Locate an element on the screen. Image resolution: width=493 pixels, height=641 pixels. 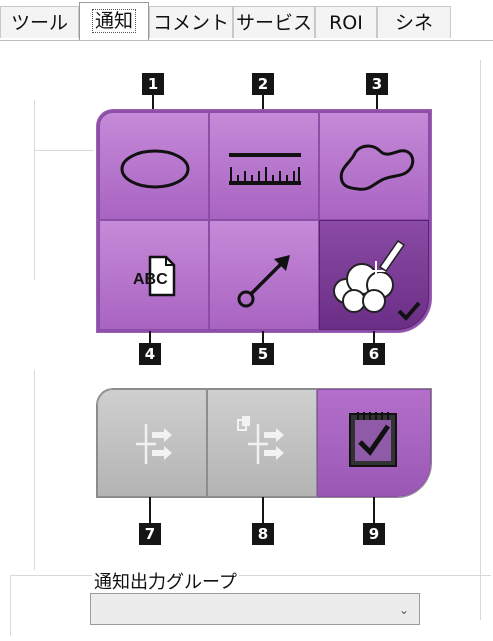
step-icon is located at coordinates (154, 444).